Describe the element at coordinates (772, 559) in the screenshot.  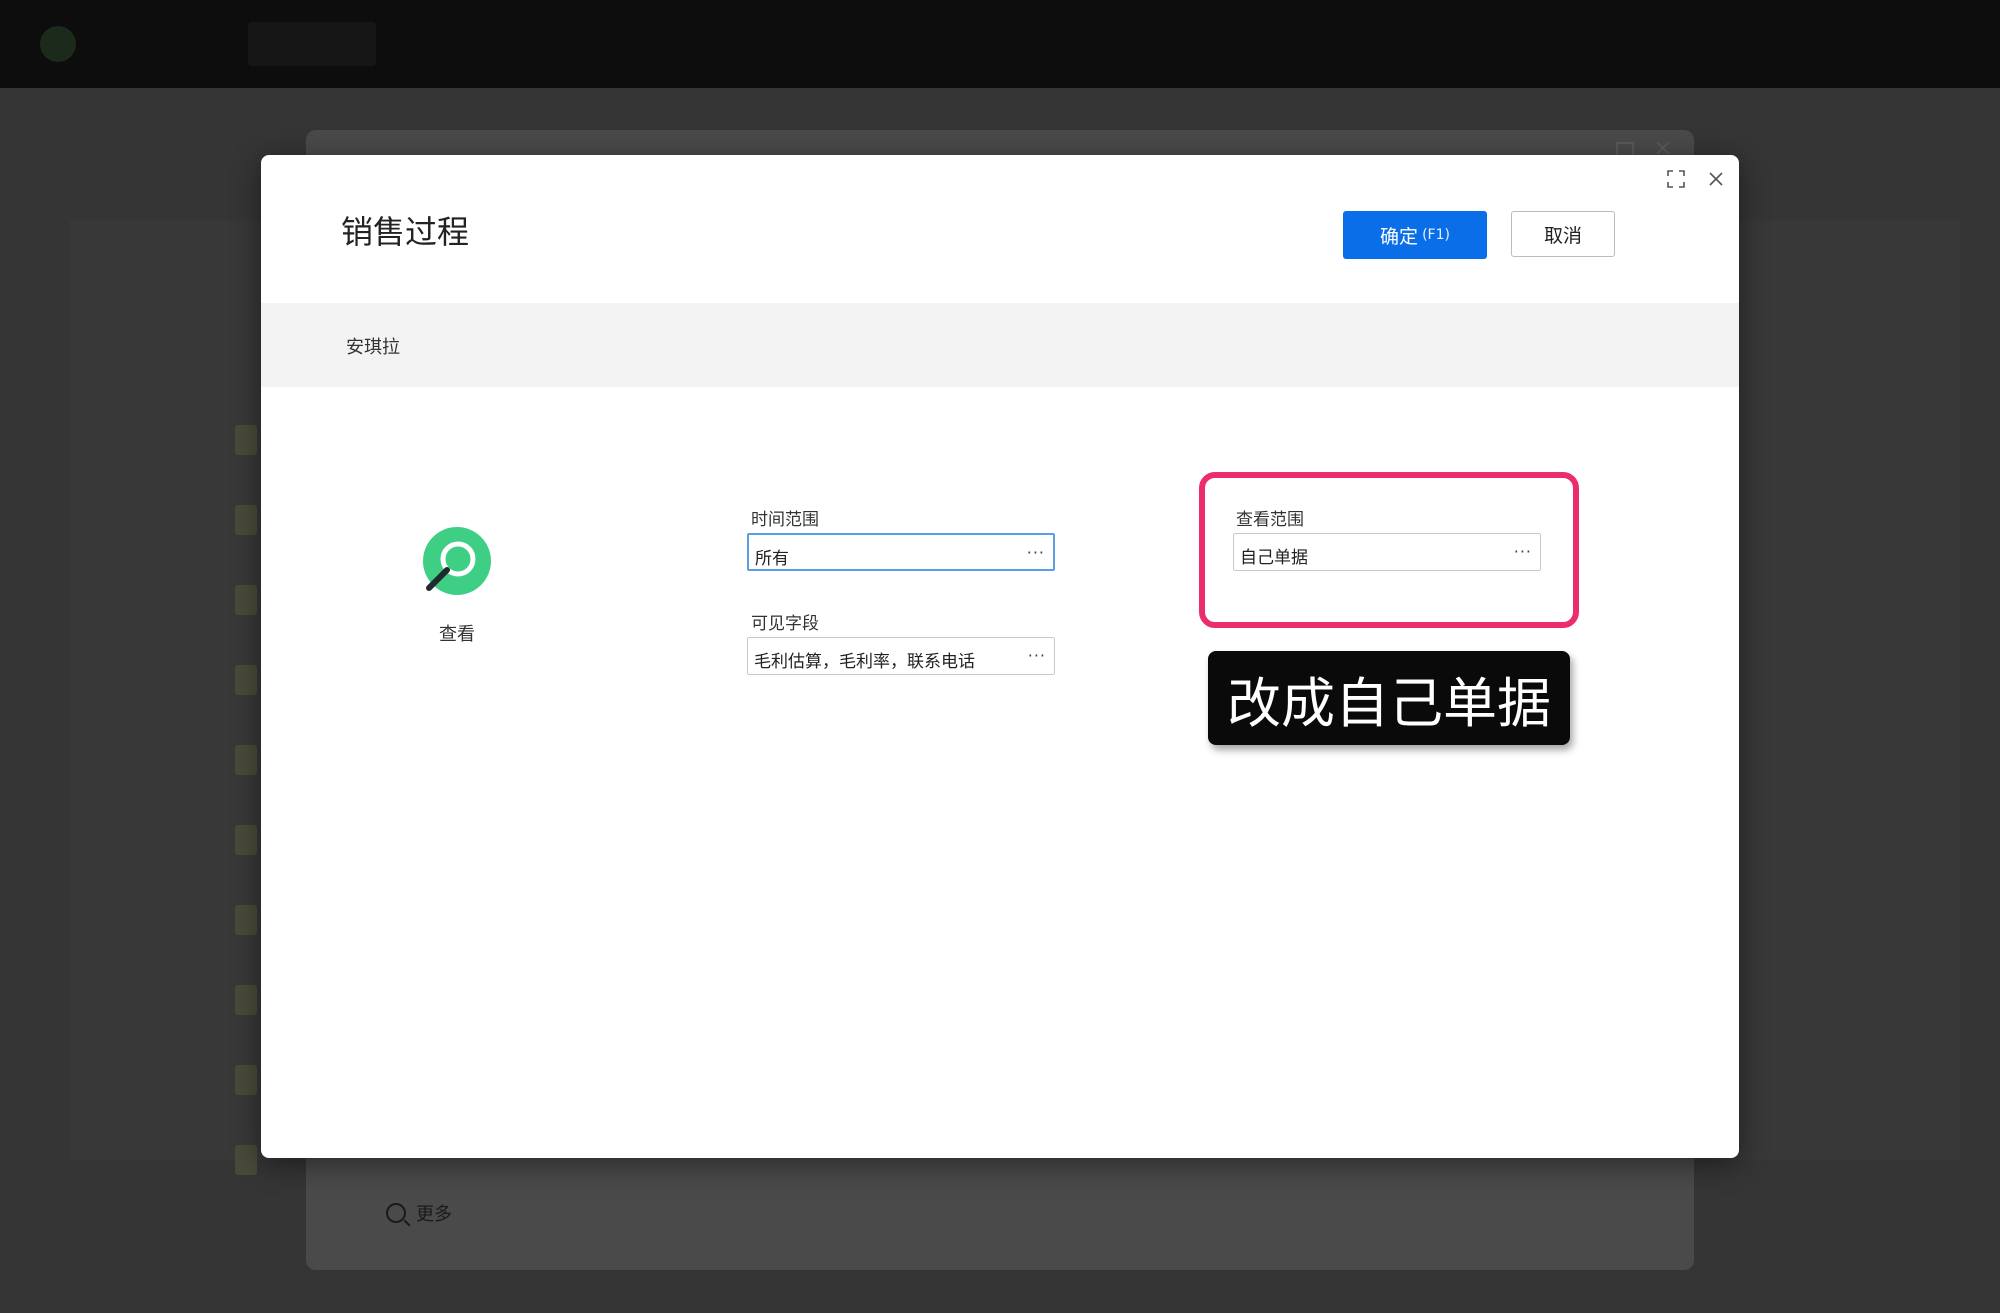
I see `time-range-value: 所有` at that location.